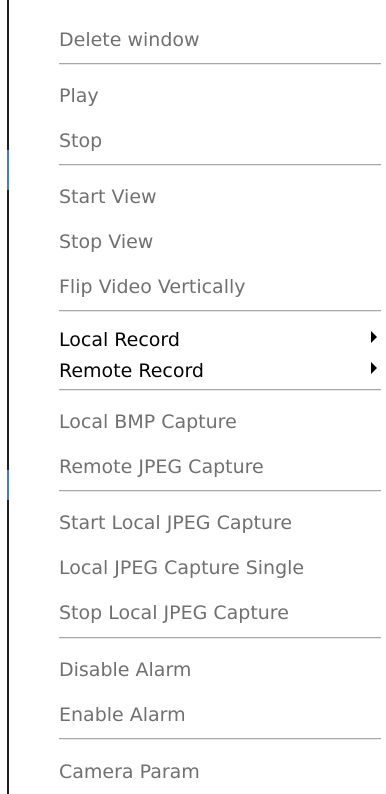 This screenshot has width=386, height=794. Describe the element at coordinates (218, 141) in the screenshot. I see `menu-item-stop: Stop` at that location.